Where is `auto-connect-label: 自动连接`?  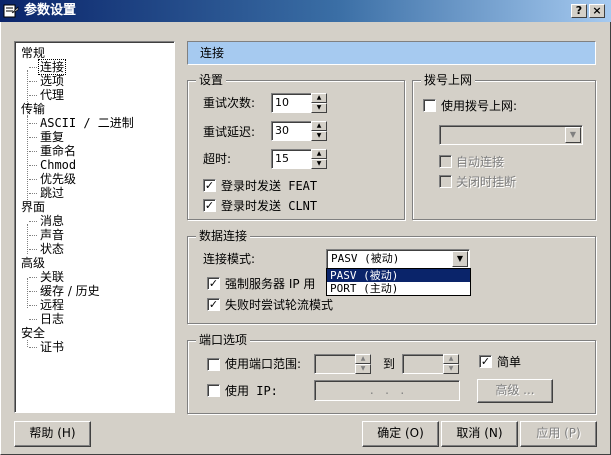
auto-connect-label: 自动连接 is located at coordinates (480, 162).